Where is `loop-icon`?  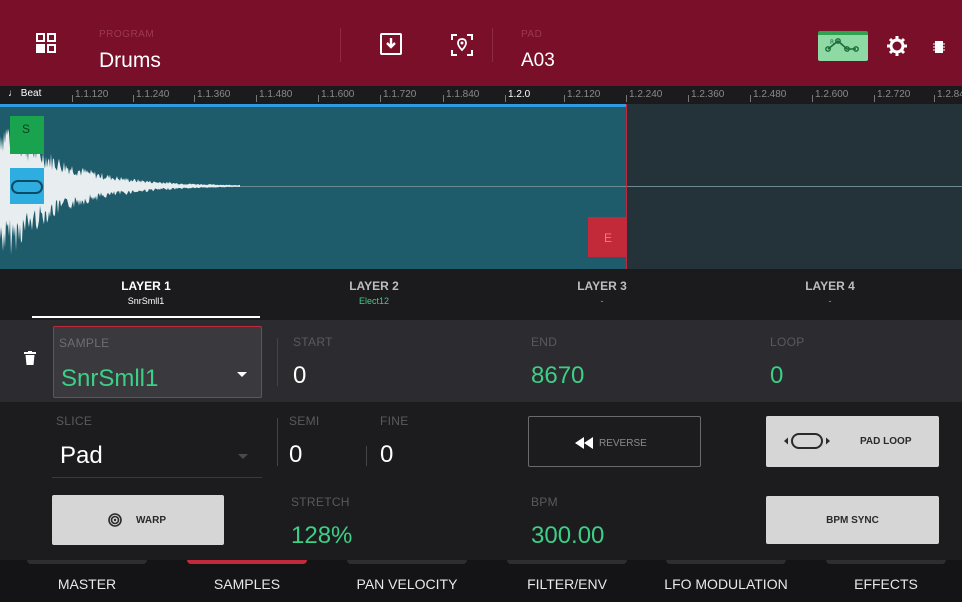 loop-icon is located at coordinates (807, 441).